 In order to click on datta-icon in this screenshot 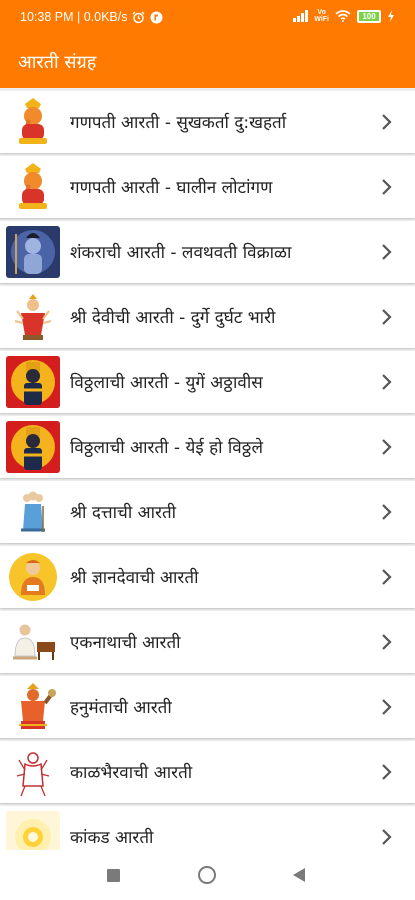, I will do `click(33, 512)`.